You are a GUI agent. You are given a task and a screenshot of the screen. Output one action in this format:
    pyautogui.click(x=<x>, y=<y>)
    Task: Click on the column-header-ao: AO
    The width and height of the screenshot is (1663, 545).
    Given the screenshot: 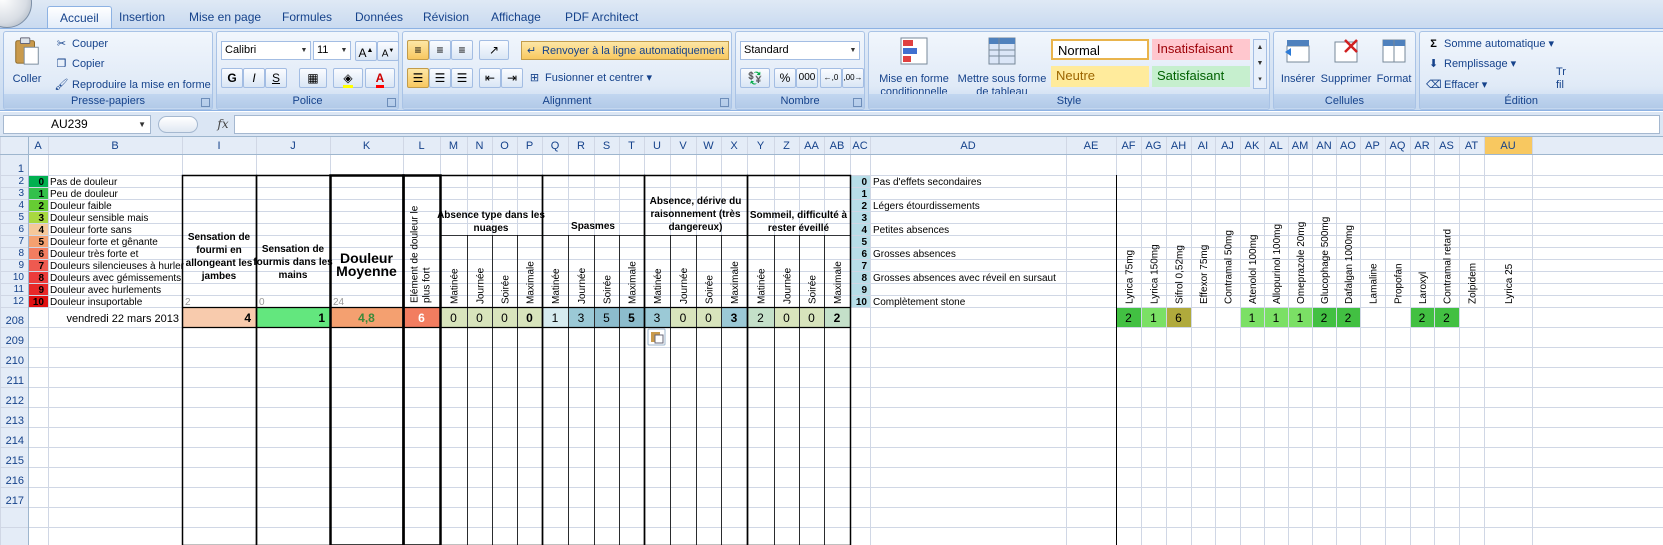 What is the action you would take?
    pyautogui.click(x=1348, y=146)
    